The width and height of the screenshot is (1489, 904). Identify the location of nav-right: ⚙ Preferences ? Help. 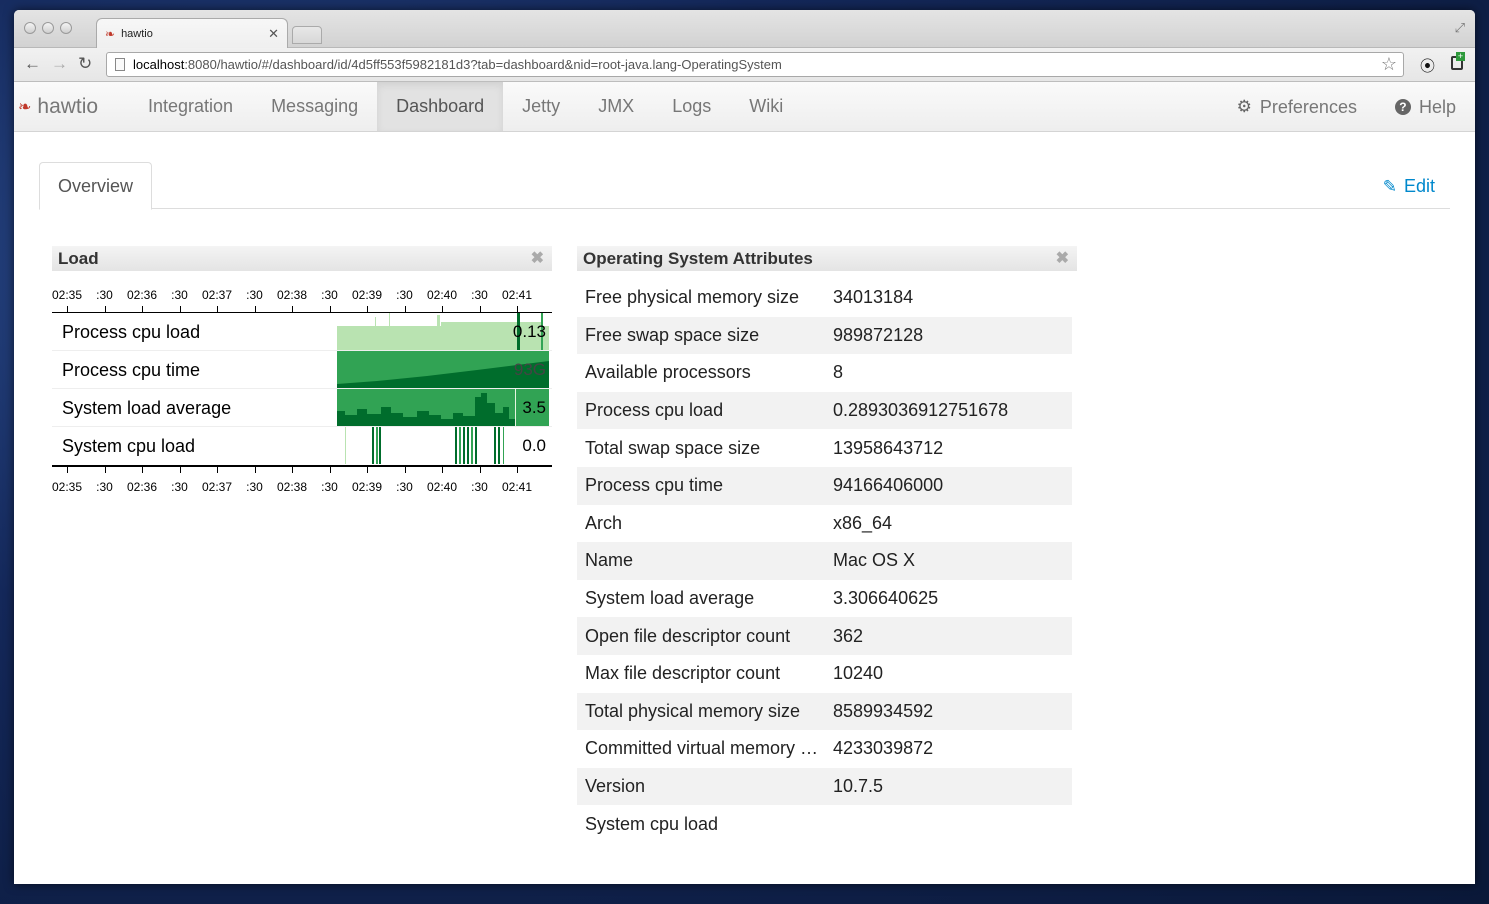
(1346, 107).